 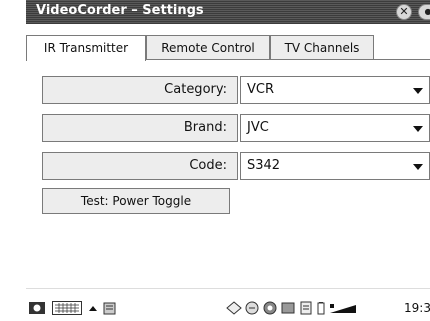 What do you see at coordinates (234, 308) in the screenshot?
I see `diamond-icon` at bounding box center [234, 308].